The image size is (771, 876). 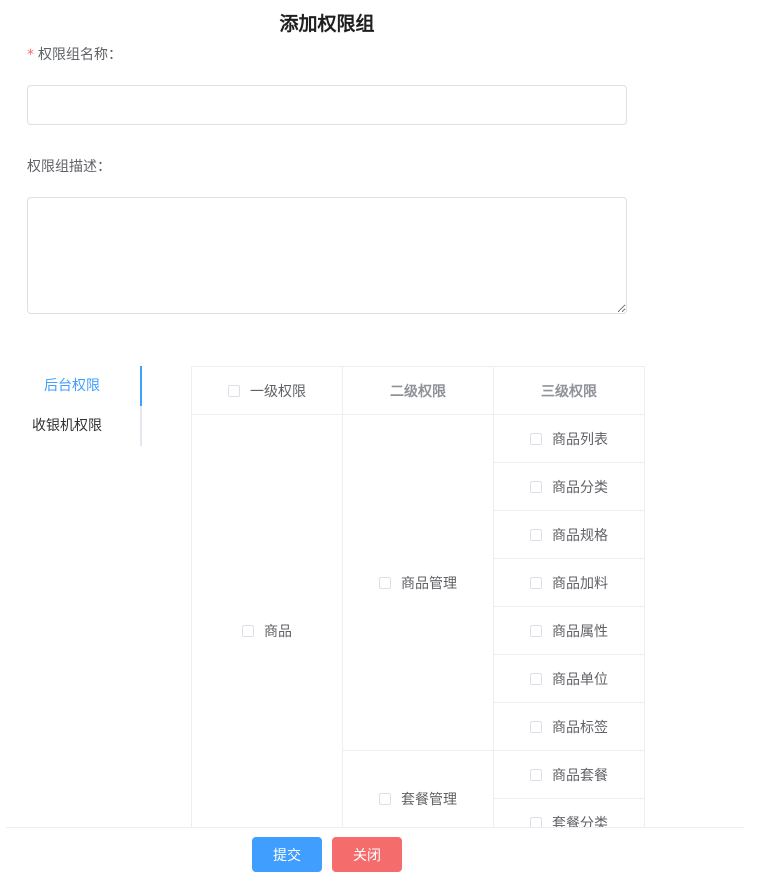 I want to click on header-level1-label: 一级权限, so click(x=278, y=391).